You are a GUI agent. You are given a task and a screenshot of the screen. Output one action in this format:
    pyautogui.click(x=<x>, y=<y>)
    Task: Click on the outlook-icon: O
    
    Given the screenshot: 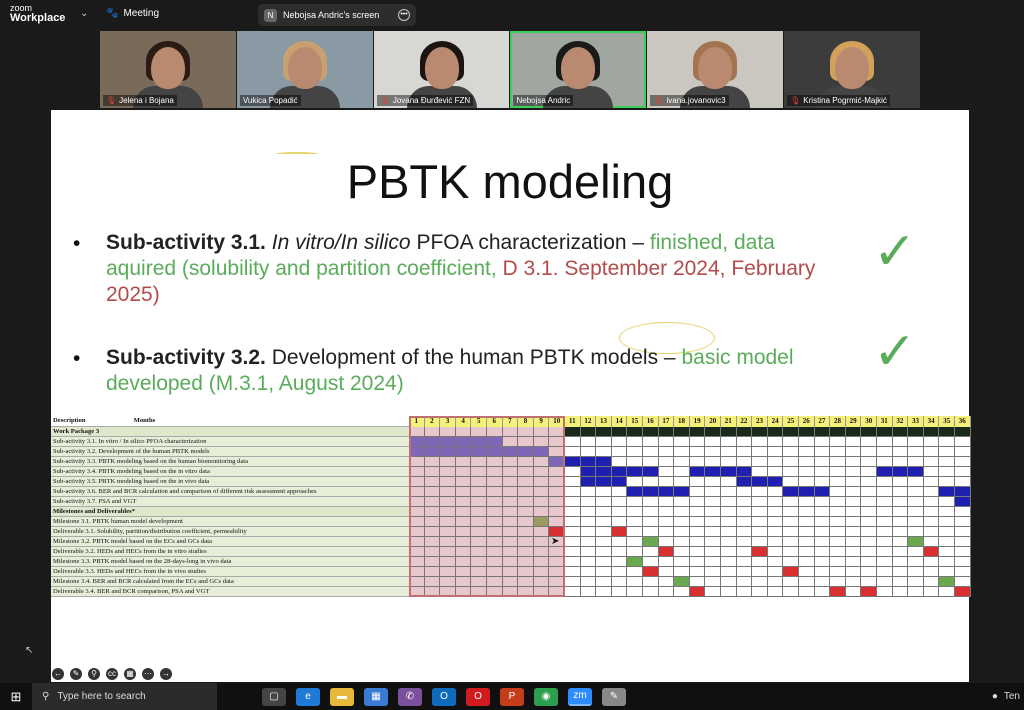 What is the action you would take?
    pyautogui.click(x=444, y=696)
    